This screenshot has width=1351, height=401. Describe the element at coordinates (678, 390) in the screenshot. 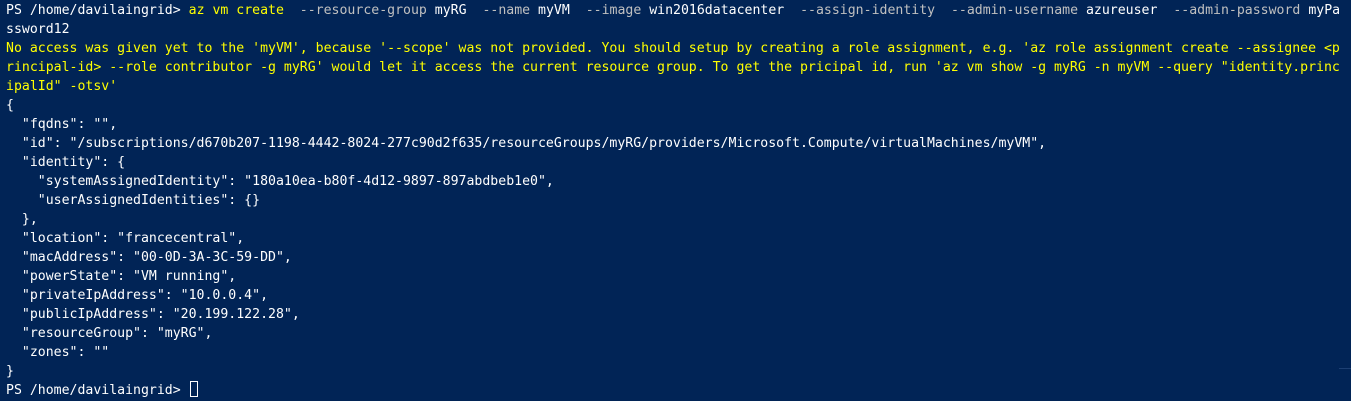

I see `input-line: PS /home/davilaingrid>` at that location.